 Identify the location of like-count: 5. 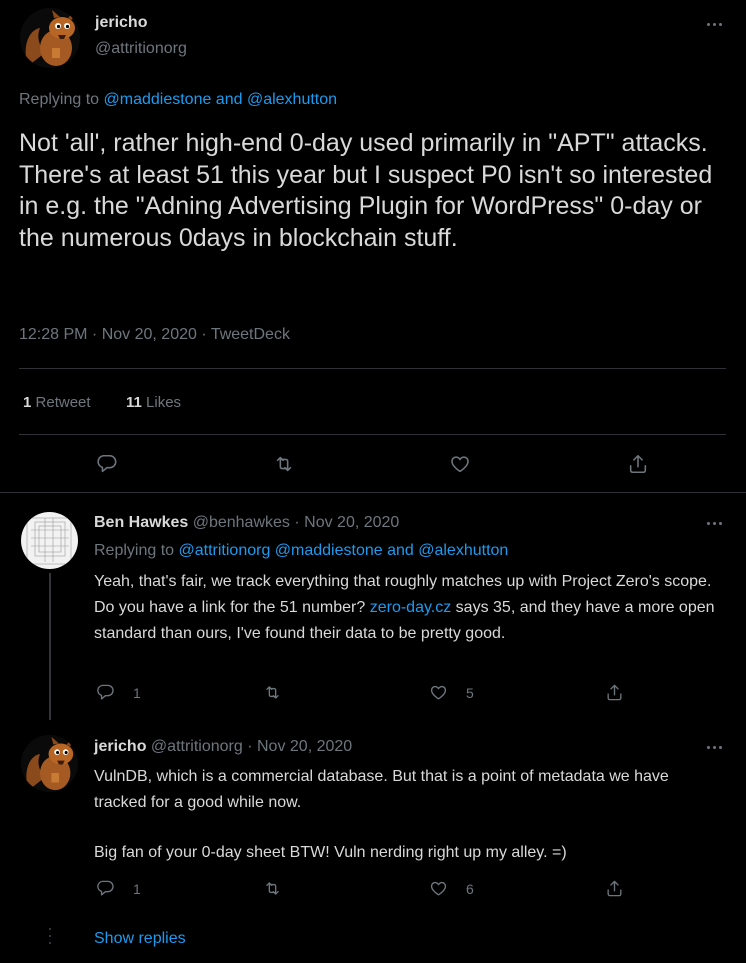
(470, 692).